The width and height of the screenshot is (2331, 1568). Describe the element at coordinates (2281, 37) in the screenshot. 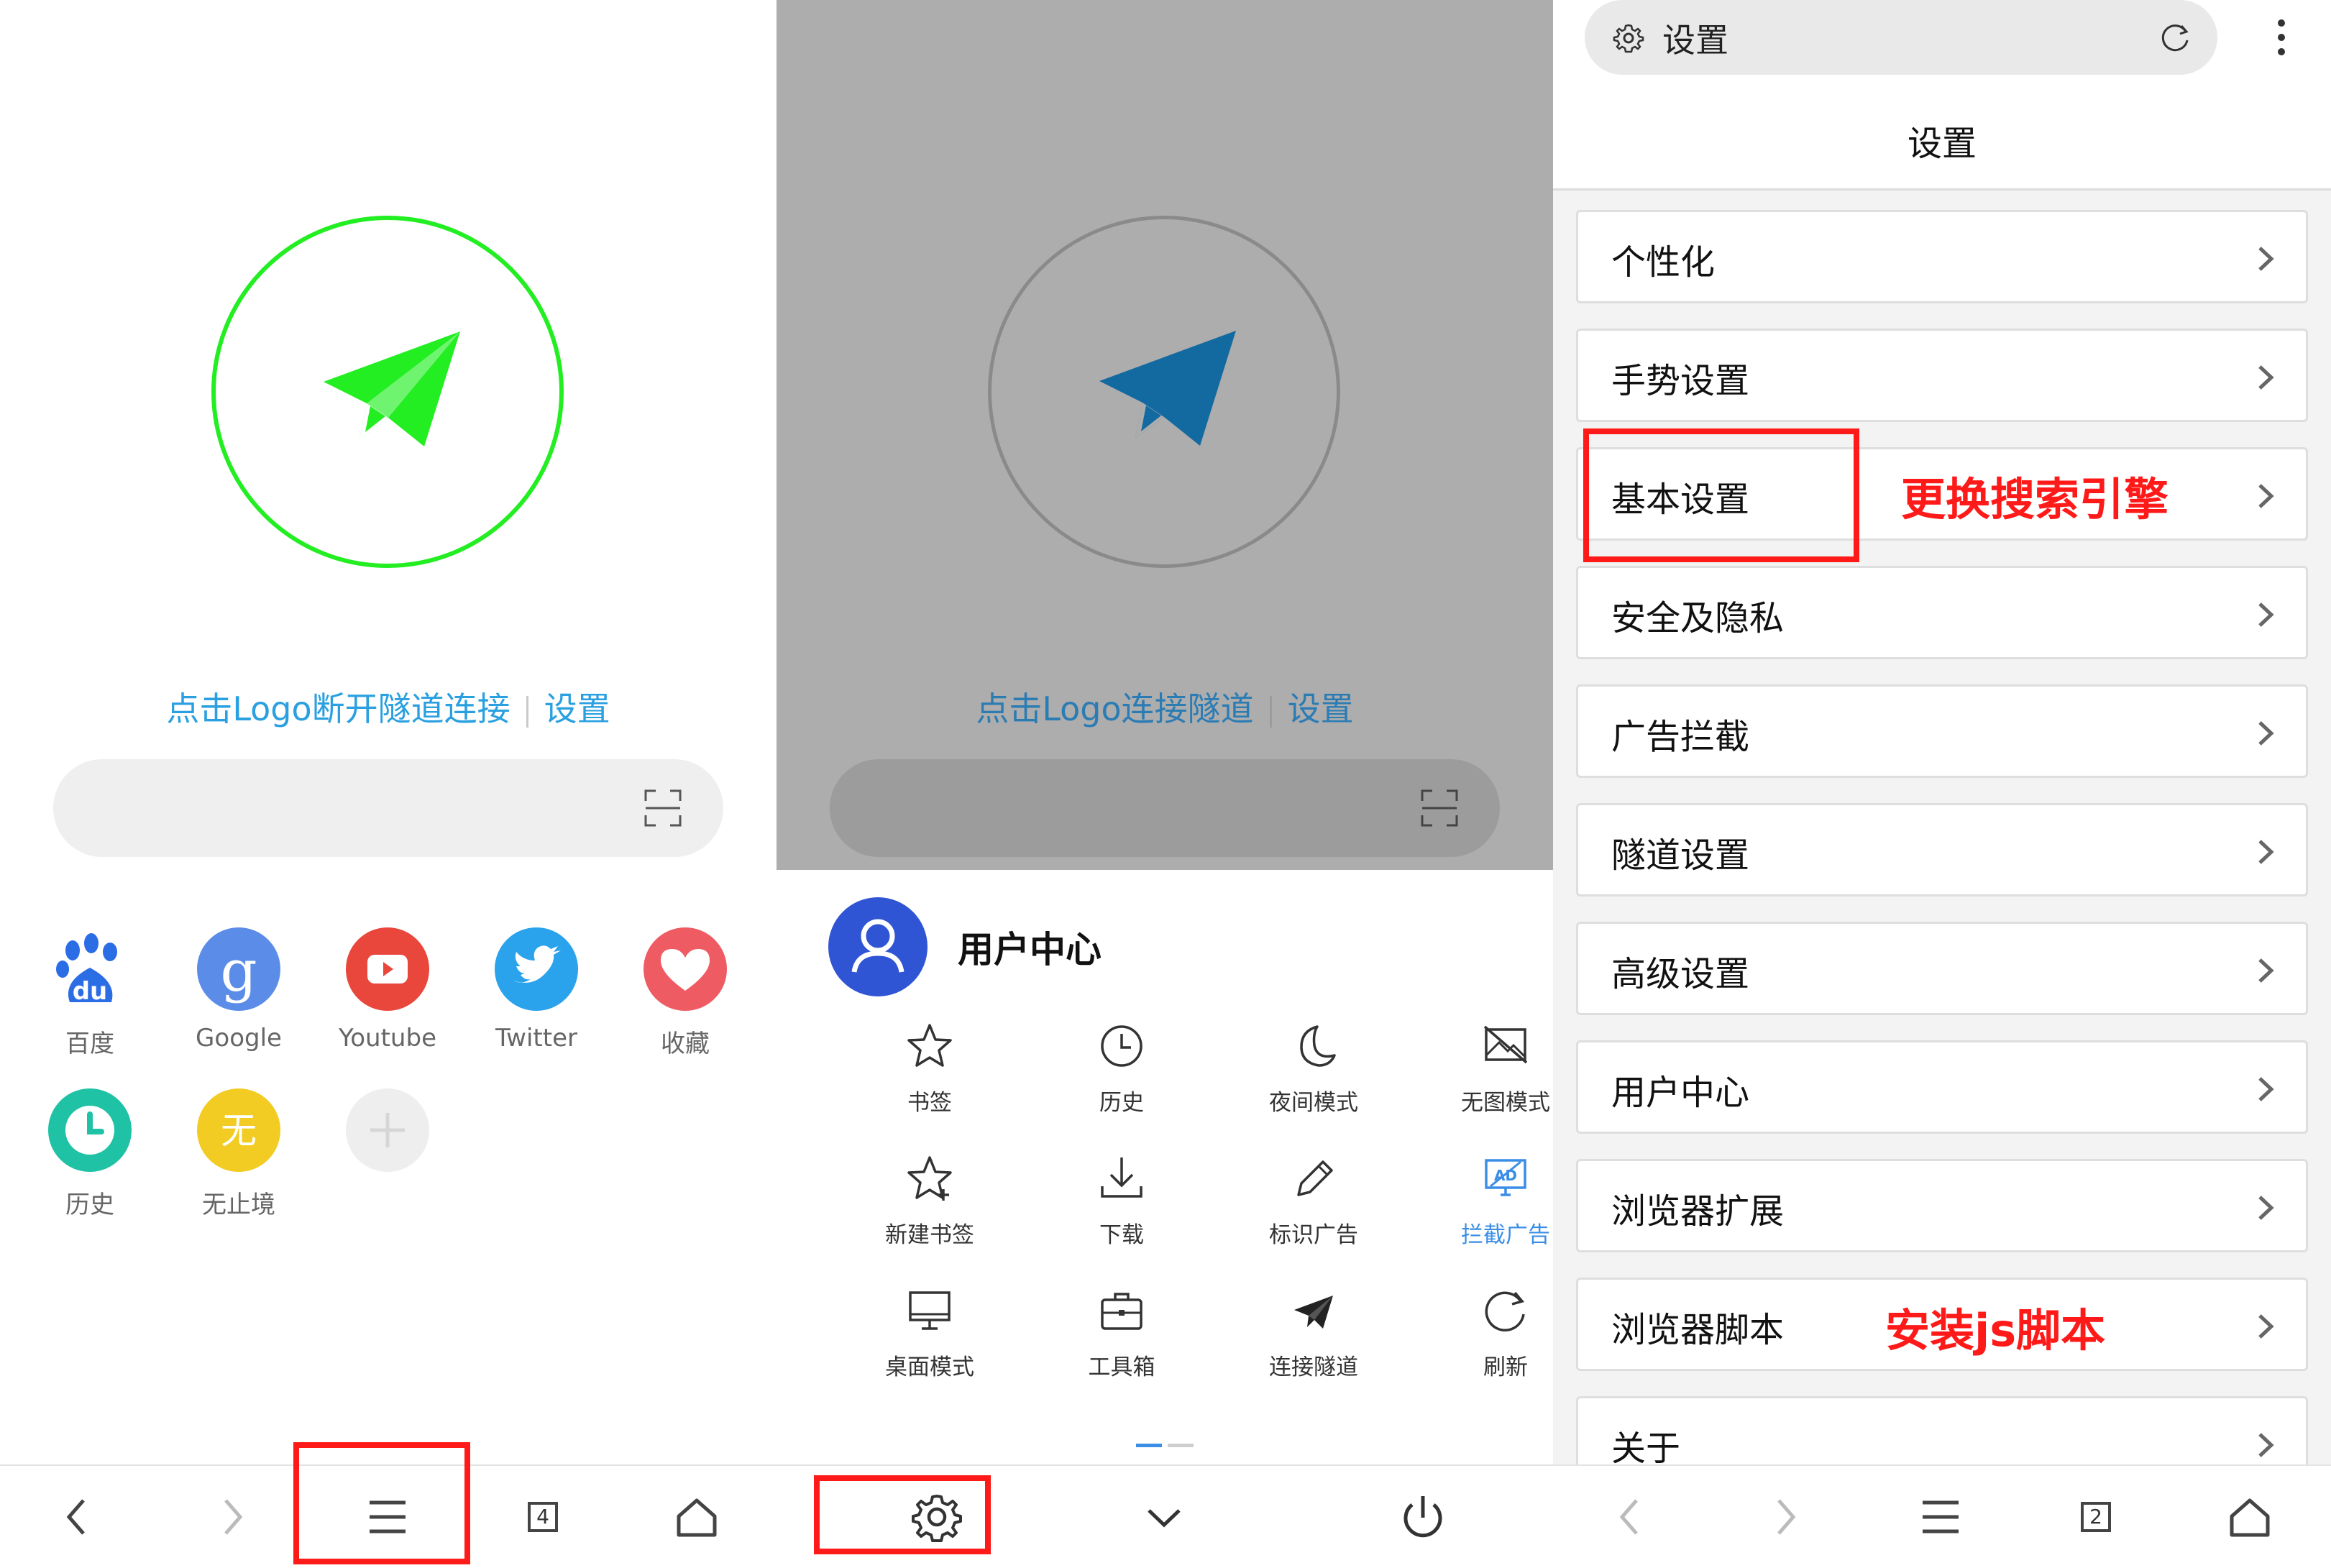

I see `more-options-icon` at that location.